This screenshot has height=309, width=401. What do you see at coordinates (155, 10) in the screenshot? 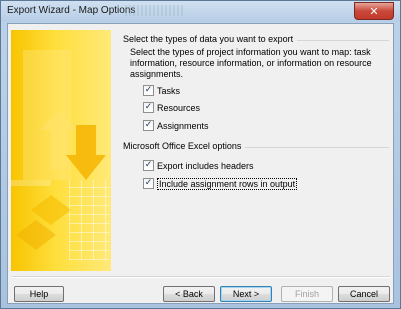
I see `background-window-title-ghost` at bounding box center [155, 10].